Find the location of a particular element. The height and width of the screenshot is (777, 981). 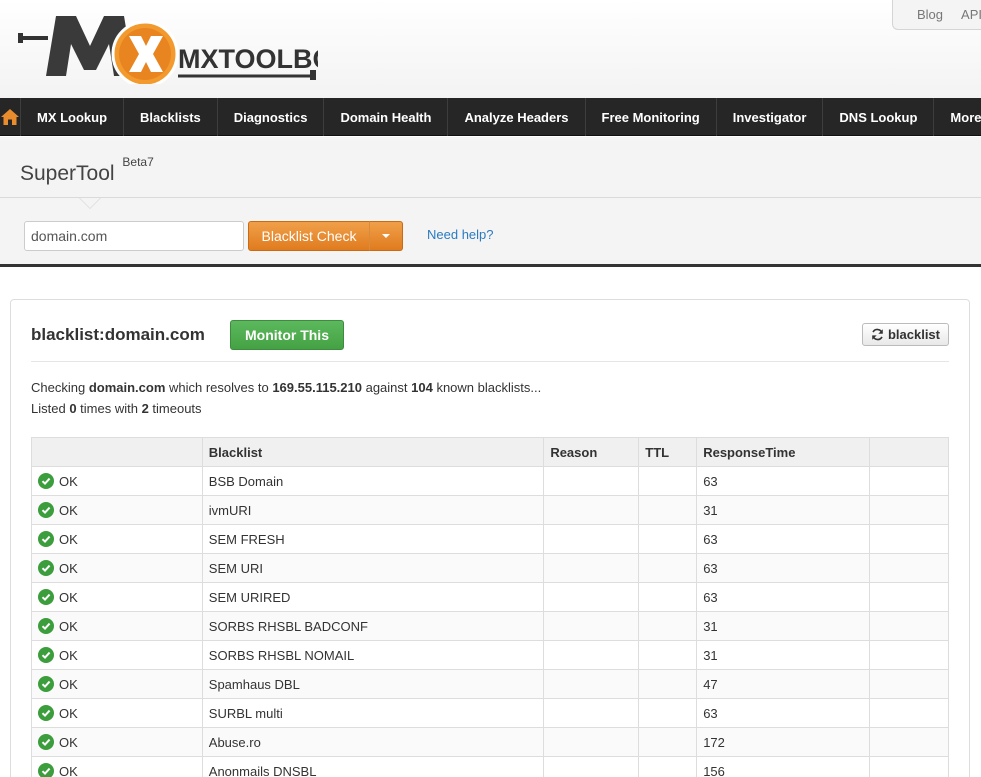

nav-more: More is located at coordinates (957, 117).